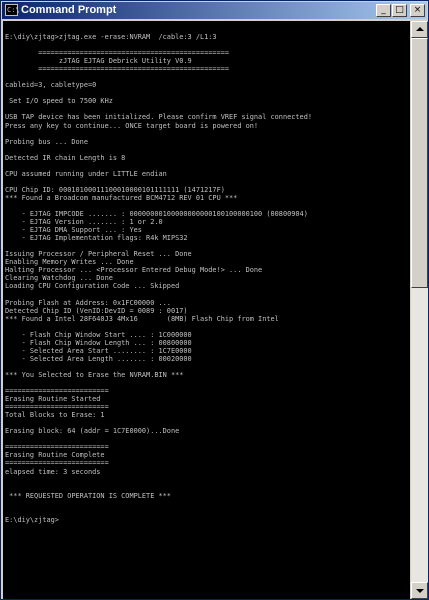  Describe the element at coordinates (73, 230) in the screenshot. I see `console-line: - EJTAG DMA Support ... : Yes` at that location.